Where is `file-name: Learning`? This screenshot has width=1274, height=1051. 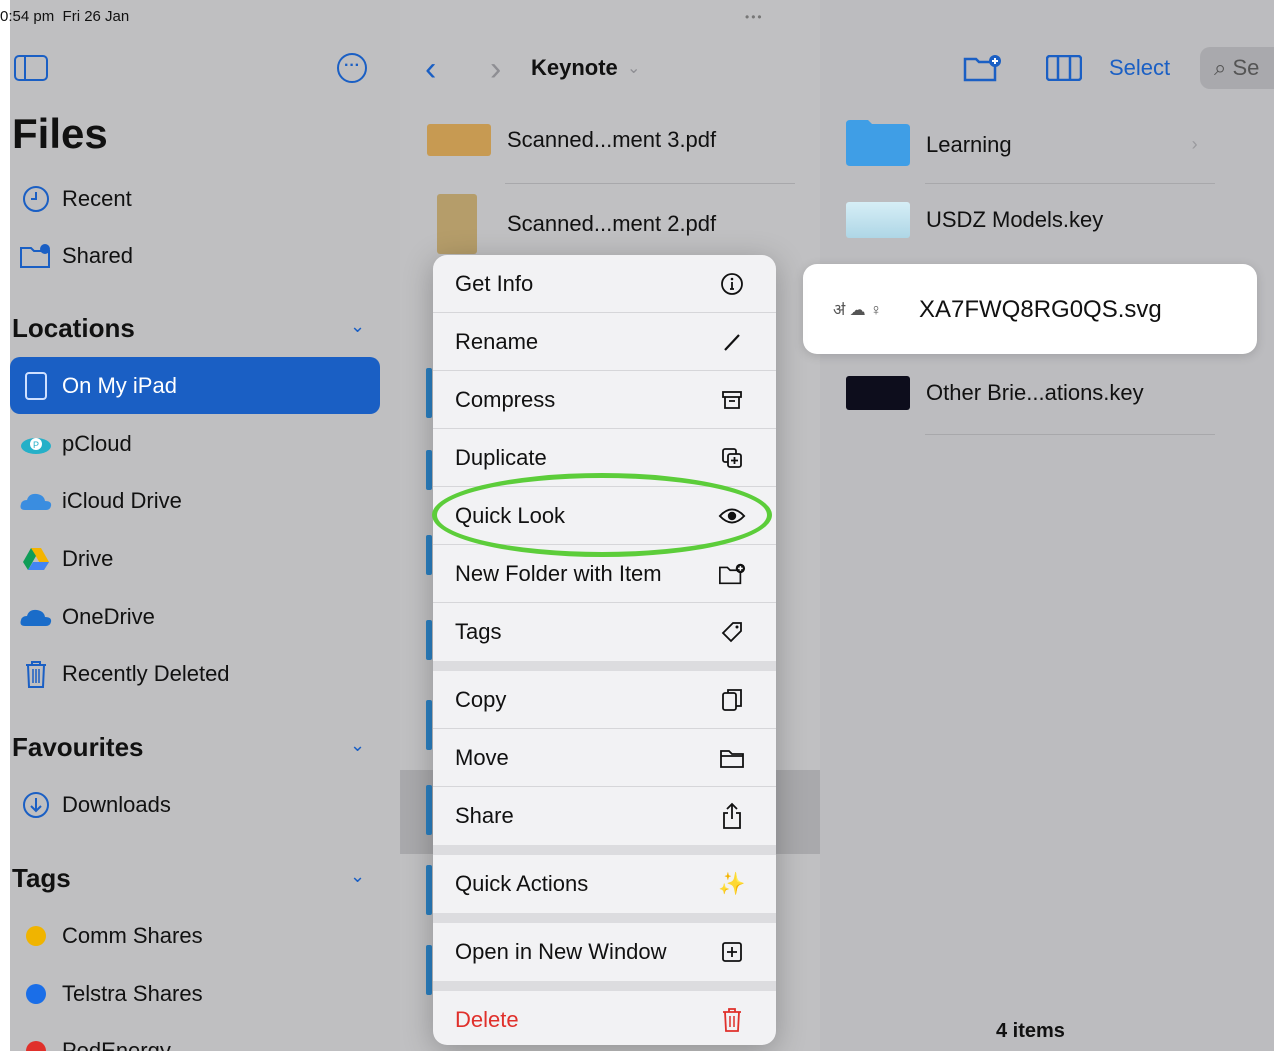
file-name: Learning is located at coordinates (969, 144).